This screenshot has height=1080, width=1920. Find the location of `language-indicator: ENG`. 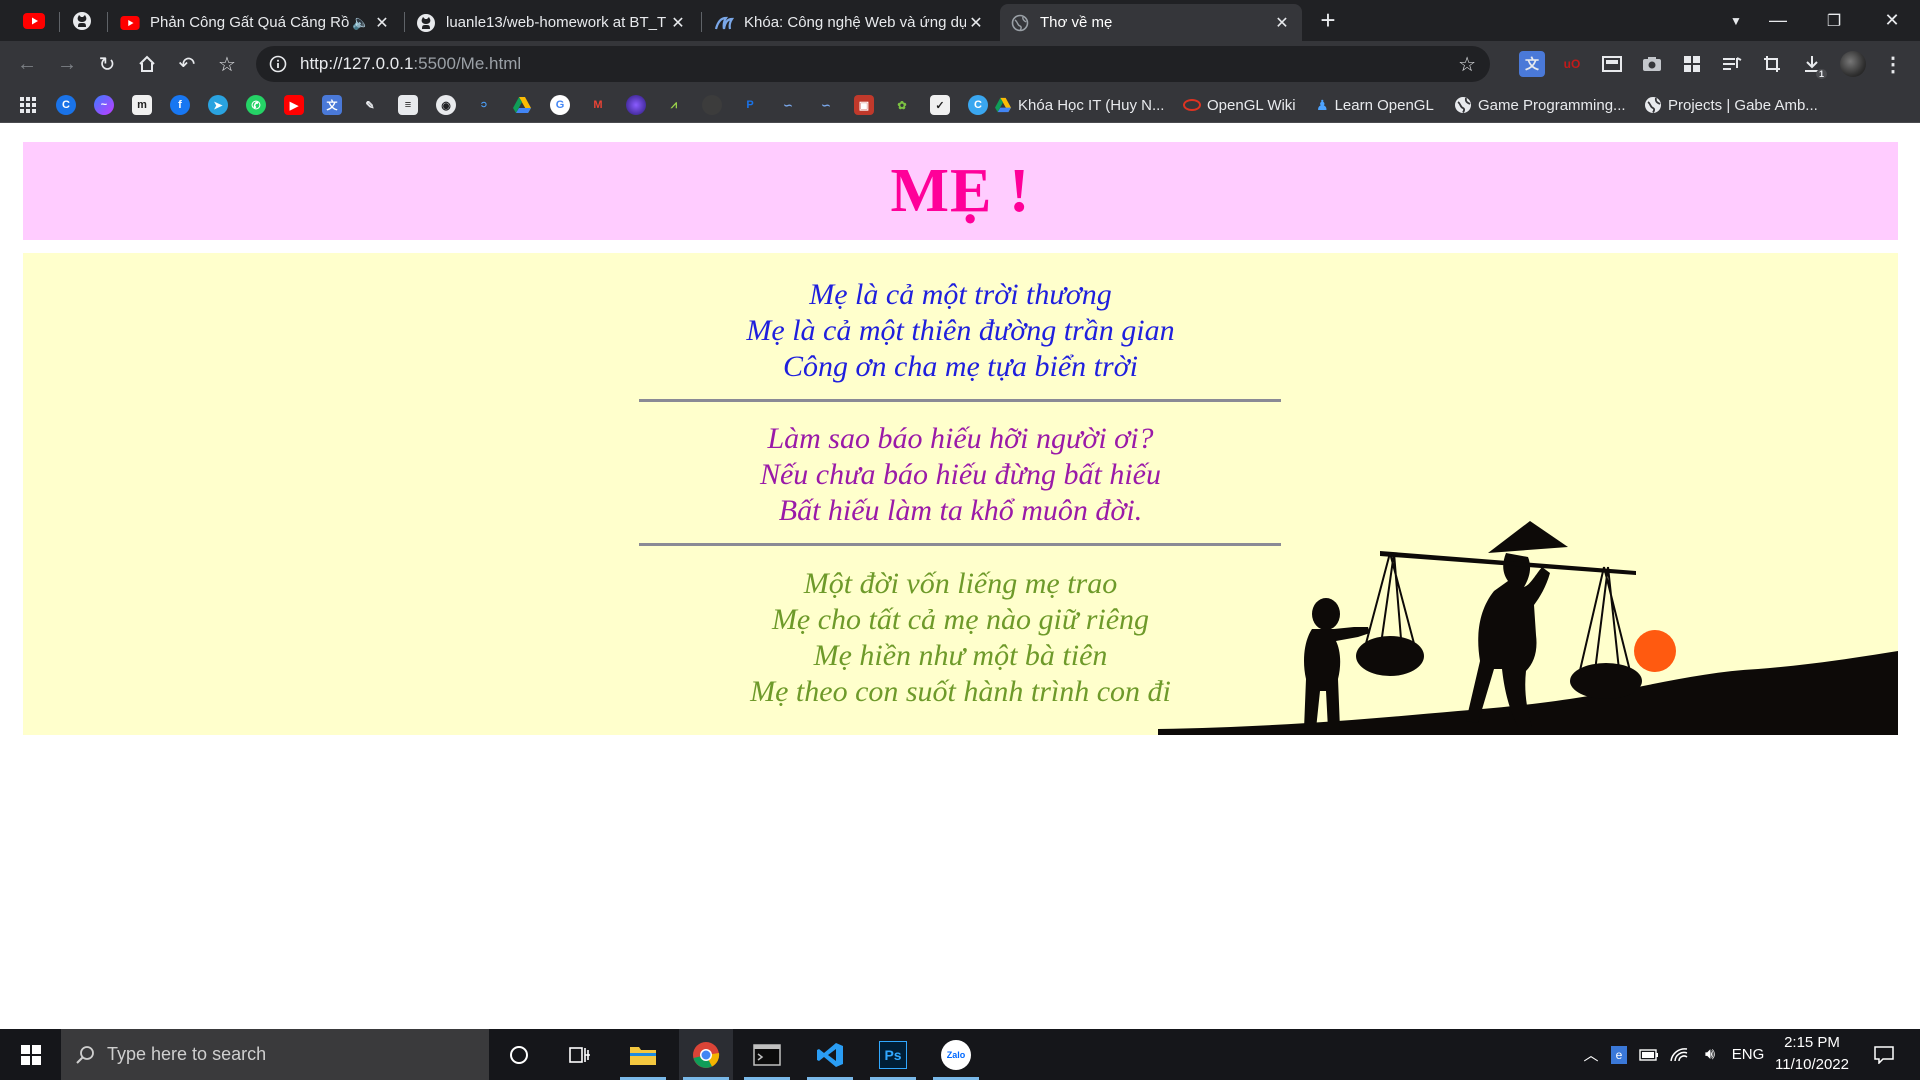

language-indicator: ENG is located at coordinates (1748, 1054).